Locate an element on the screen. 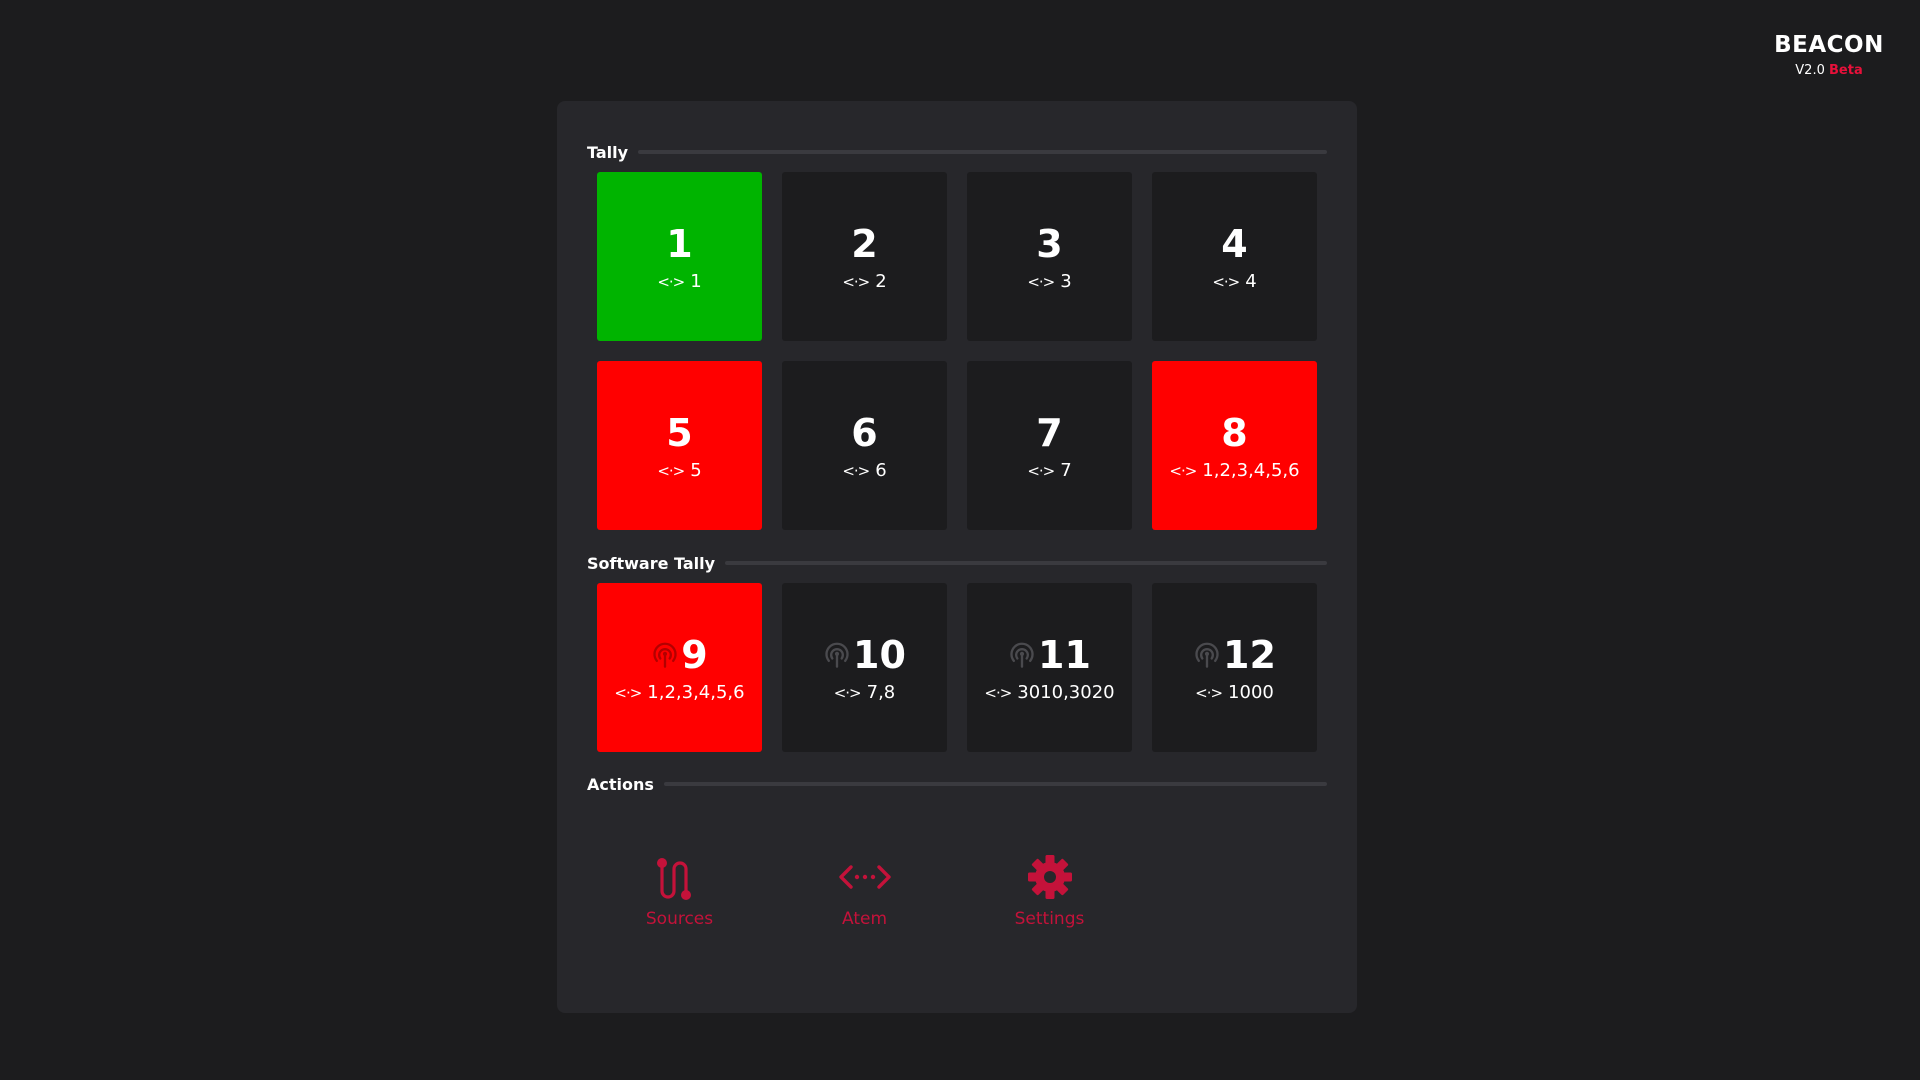 The image size is (1920, 1080). tally-tile: 6 <·> 6 is located at coordinates (864, 445).